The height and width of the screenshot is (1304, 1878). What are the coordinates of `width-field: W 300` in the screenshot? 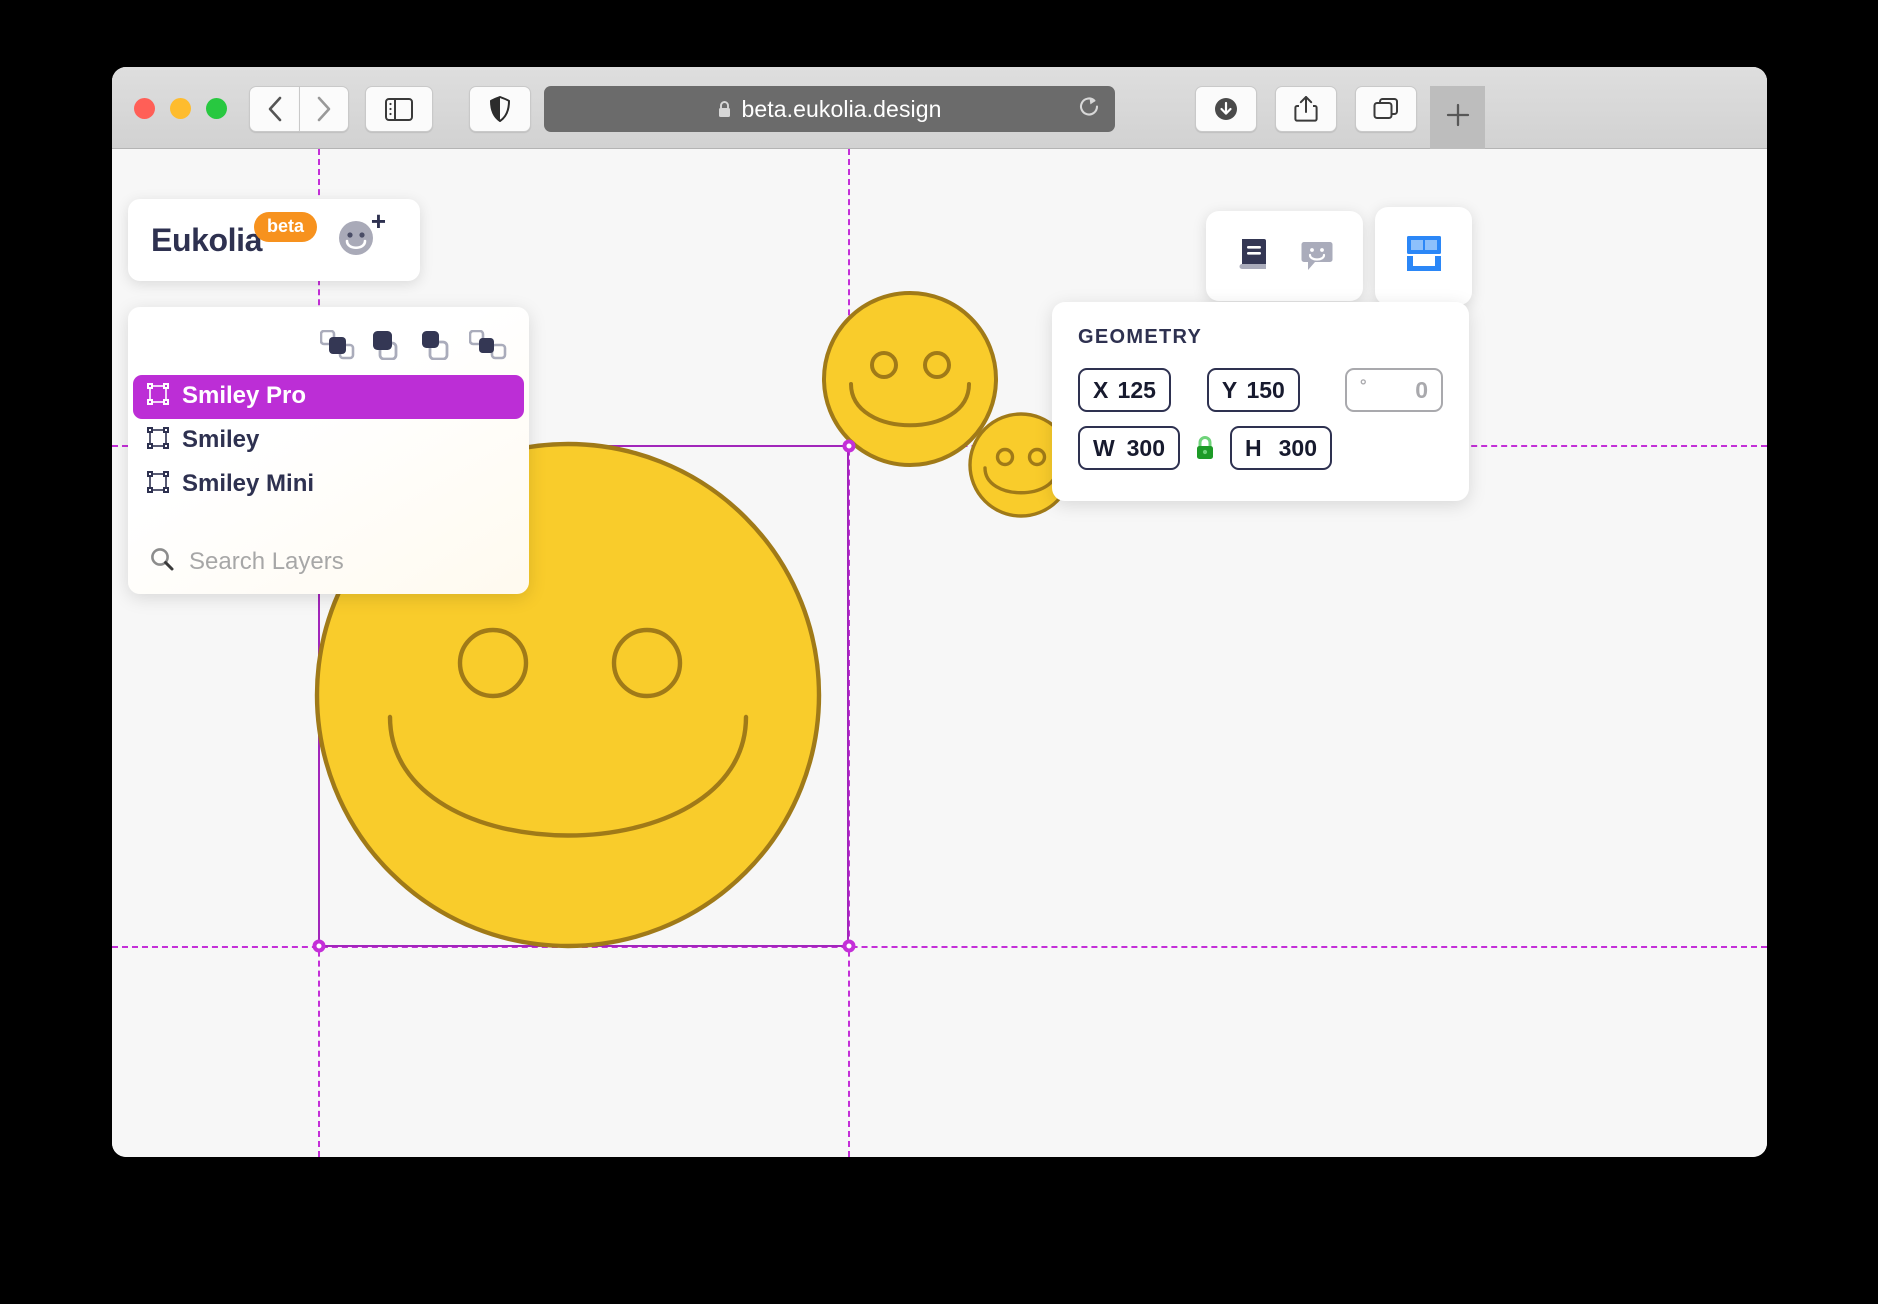 It's located at (1129, 448).